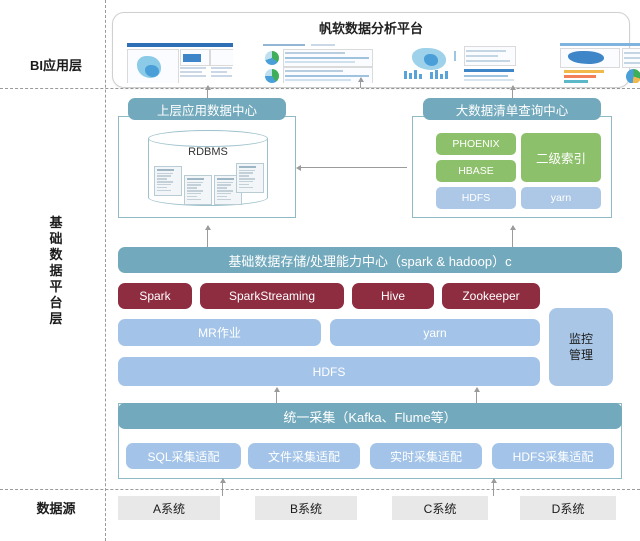 The height and width of the screenshot is (541, 640). I want to click on monitor-management-box: 监控 管理, so click(581, 347).